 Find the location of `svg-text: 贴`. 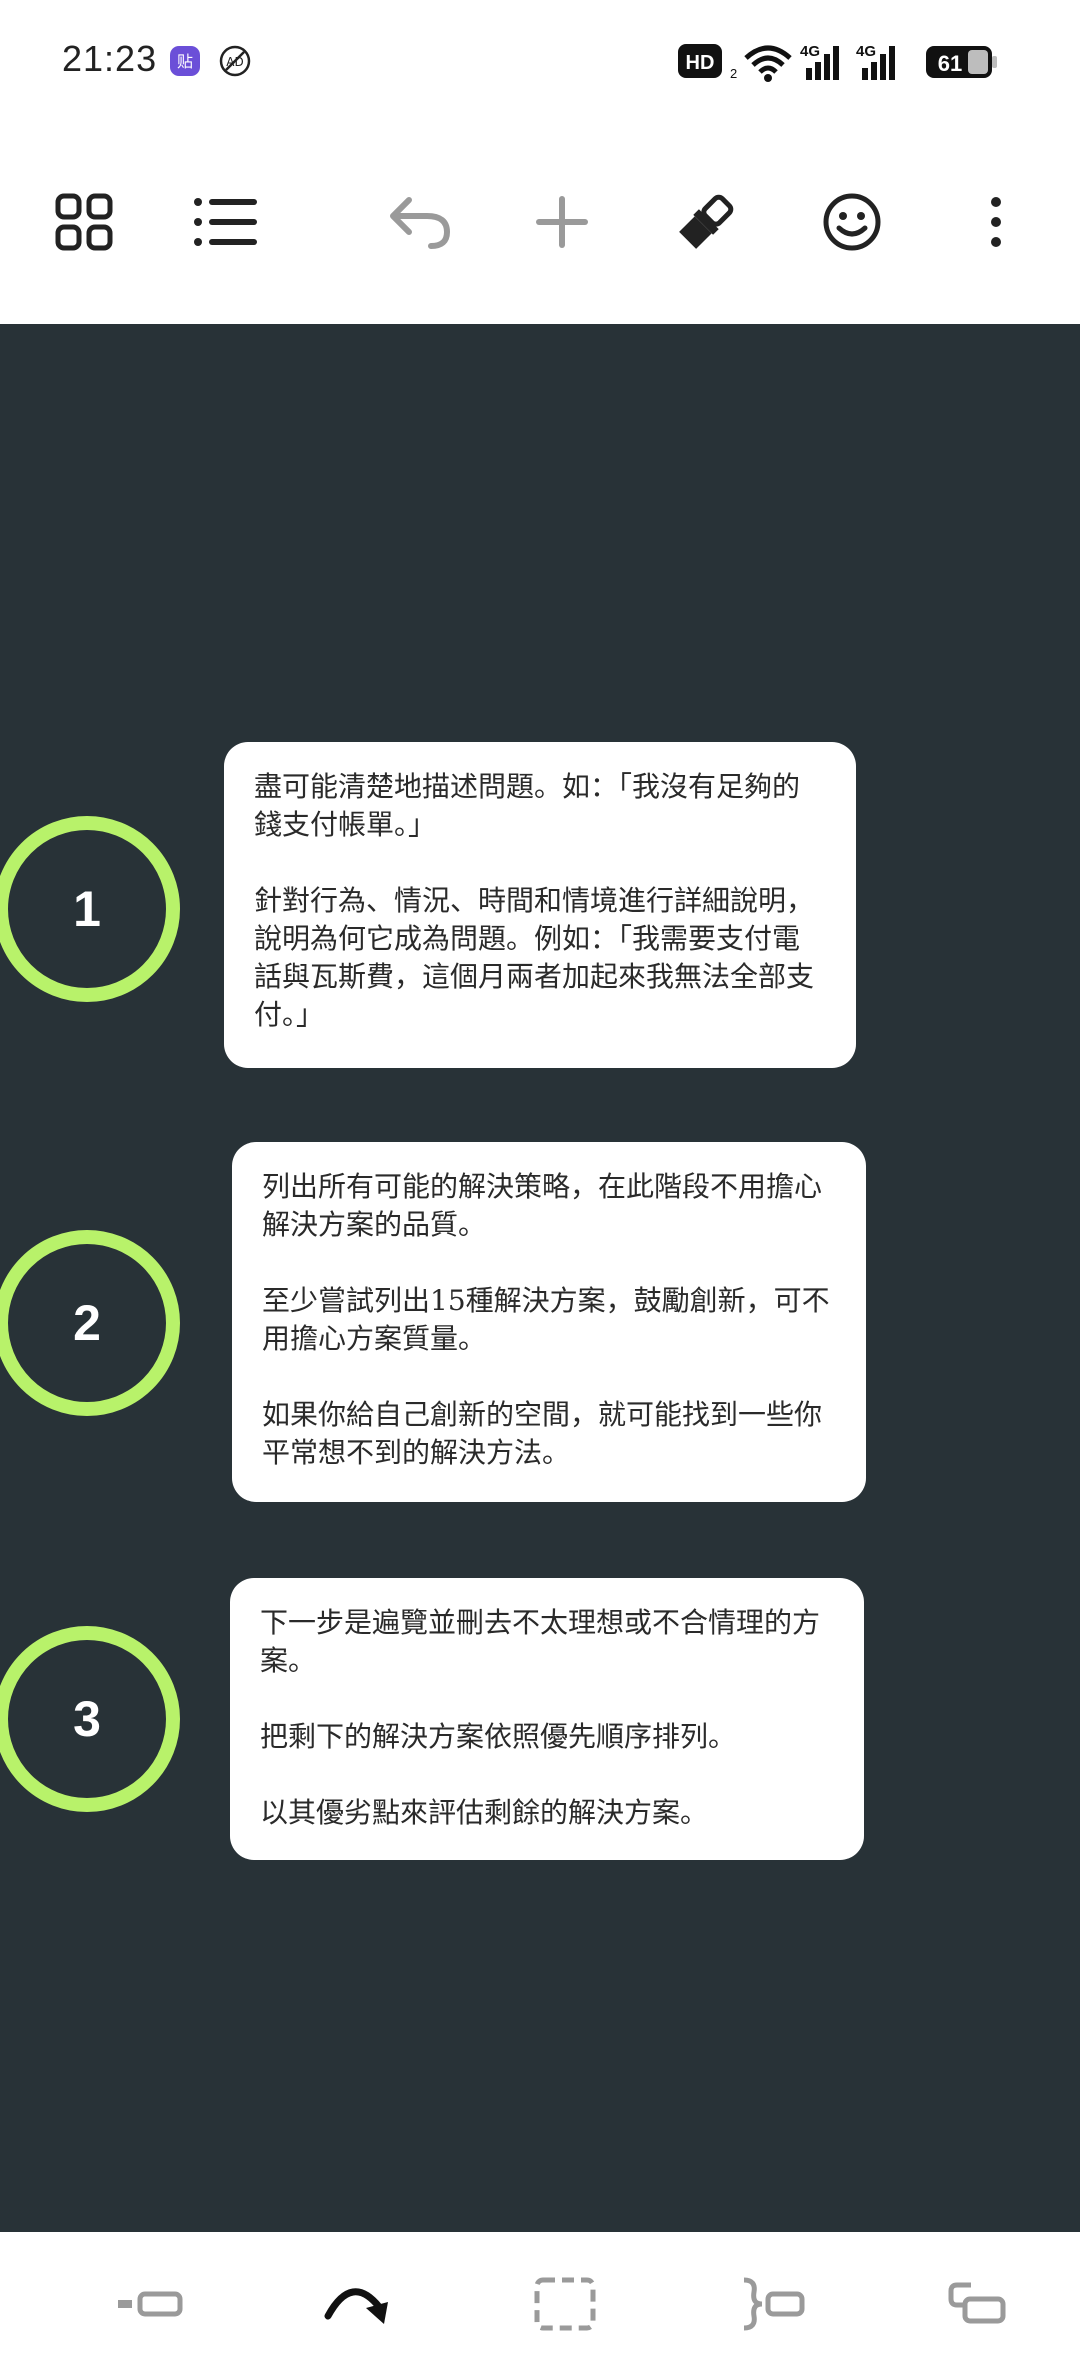

svg-text: 贴 is located at coordinates (185, 61).